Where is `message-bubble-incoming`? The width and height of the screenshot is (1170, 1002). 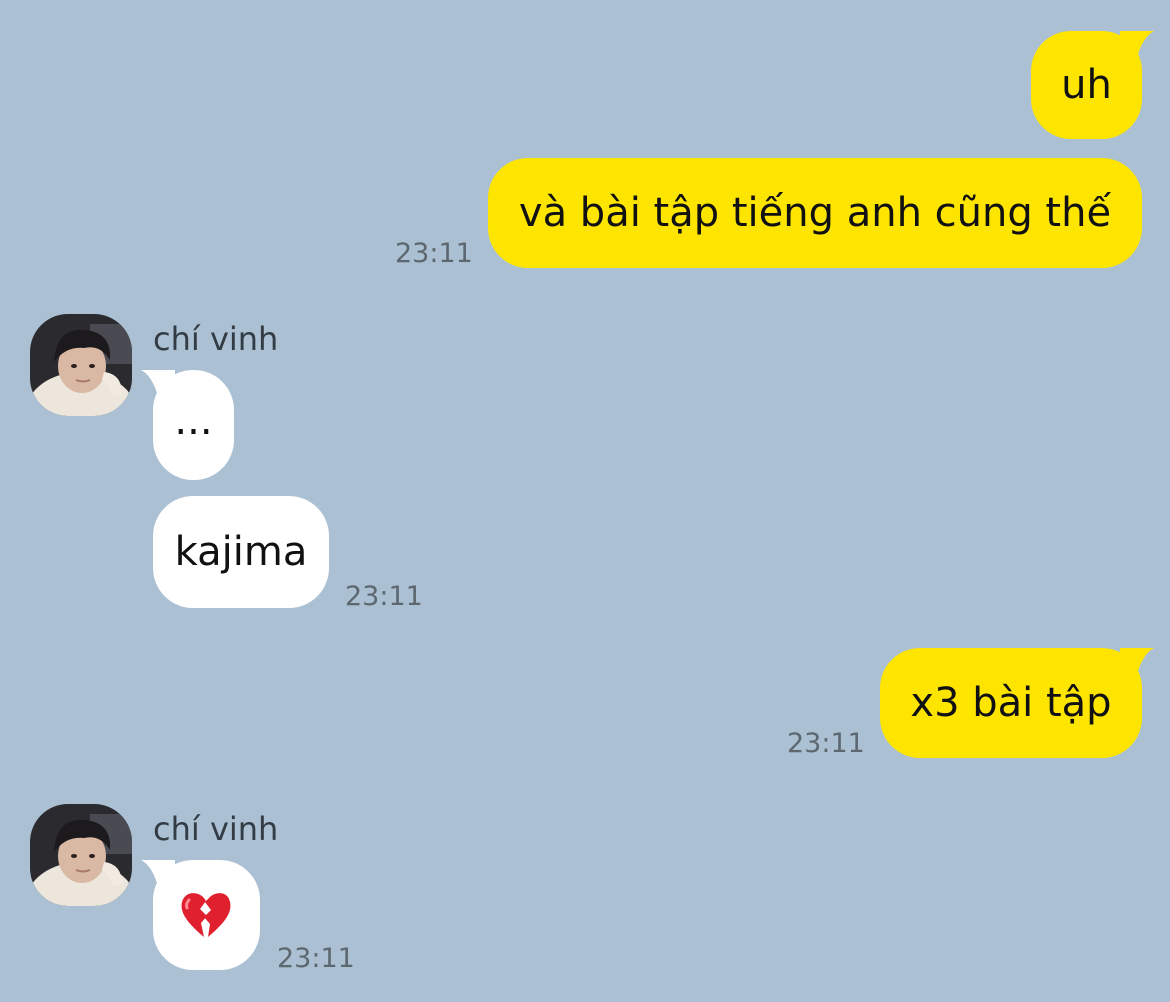
message-bubble-incoming is located at coordinates (200, 915).